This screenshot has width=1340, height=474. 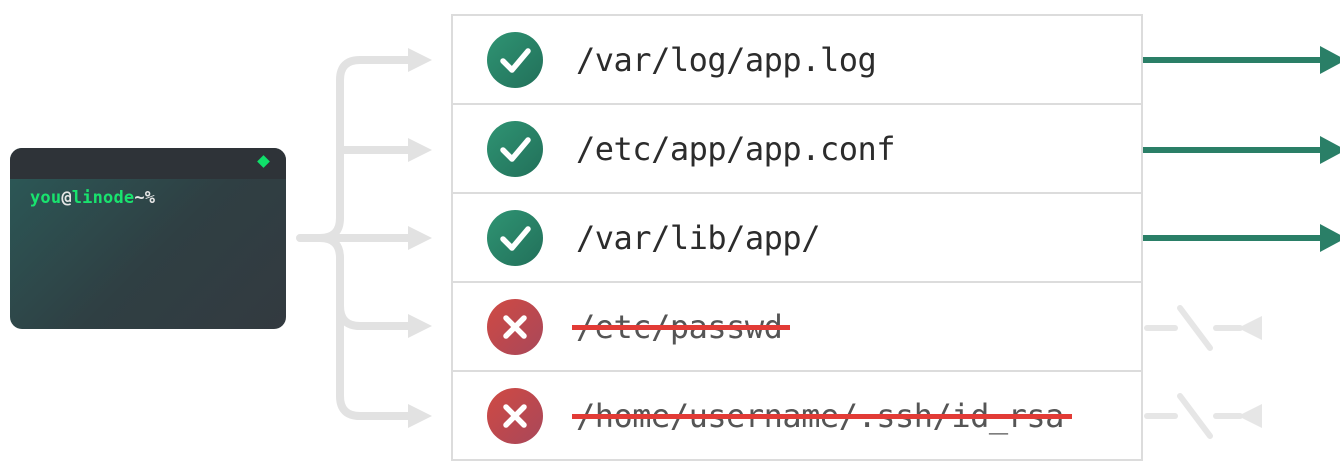 I want to click on file-path: /var/log/app.log, so click(x=726, y=60).